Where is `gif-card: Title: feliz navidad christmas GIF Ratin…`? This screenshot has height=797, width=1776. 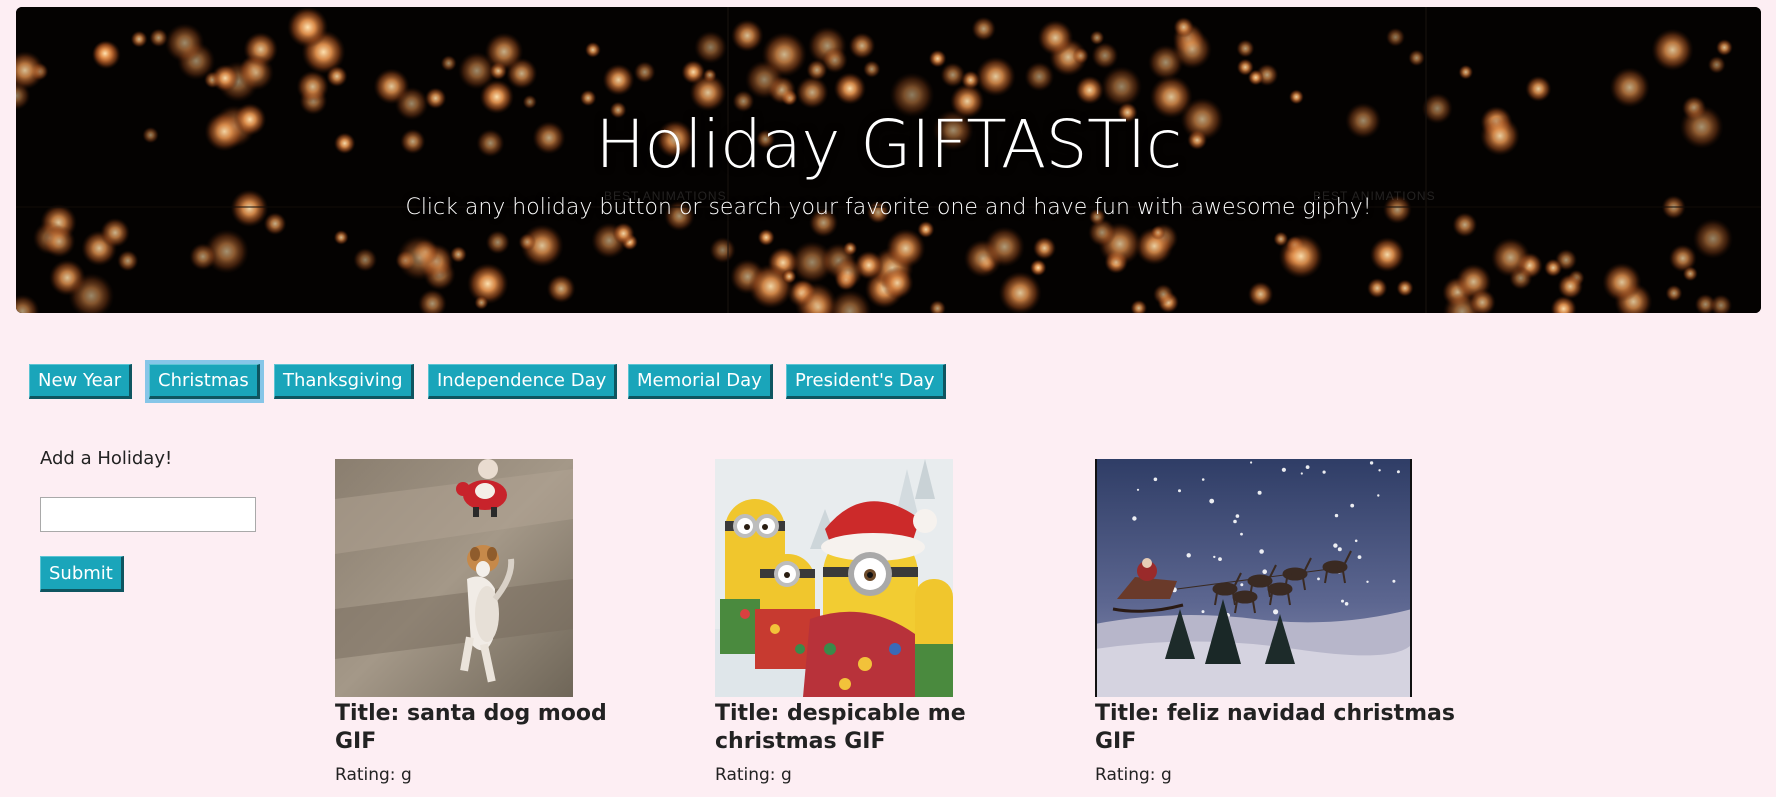 gif-card: Title: feliz navidad christmas GIF Ratin… is located at coordinates (1285, 622).